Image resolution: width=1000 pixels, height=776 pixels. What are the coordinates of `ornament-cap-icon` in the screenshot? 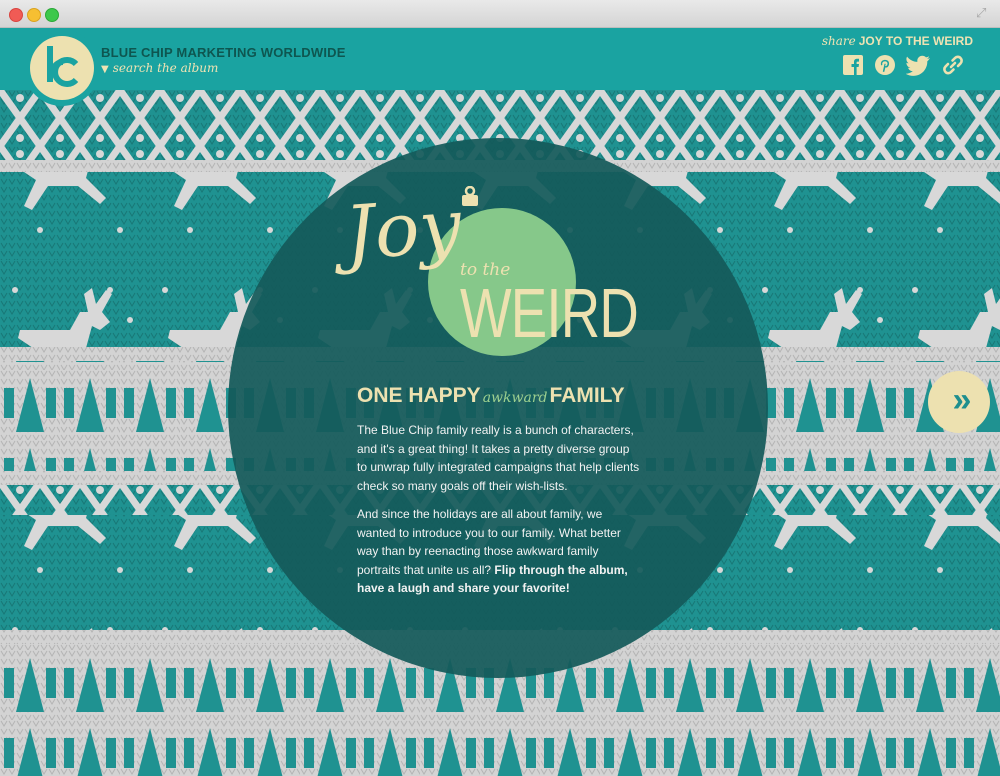 It's located at (470, 196).